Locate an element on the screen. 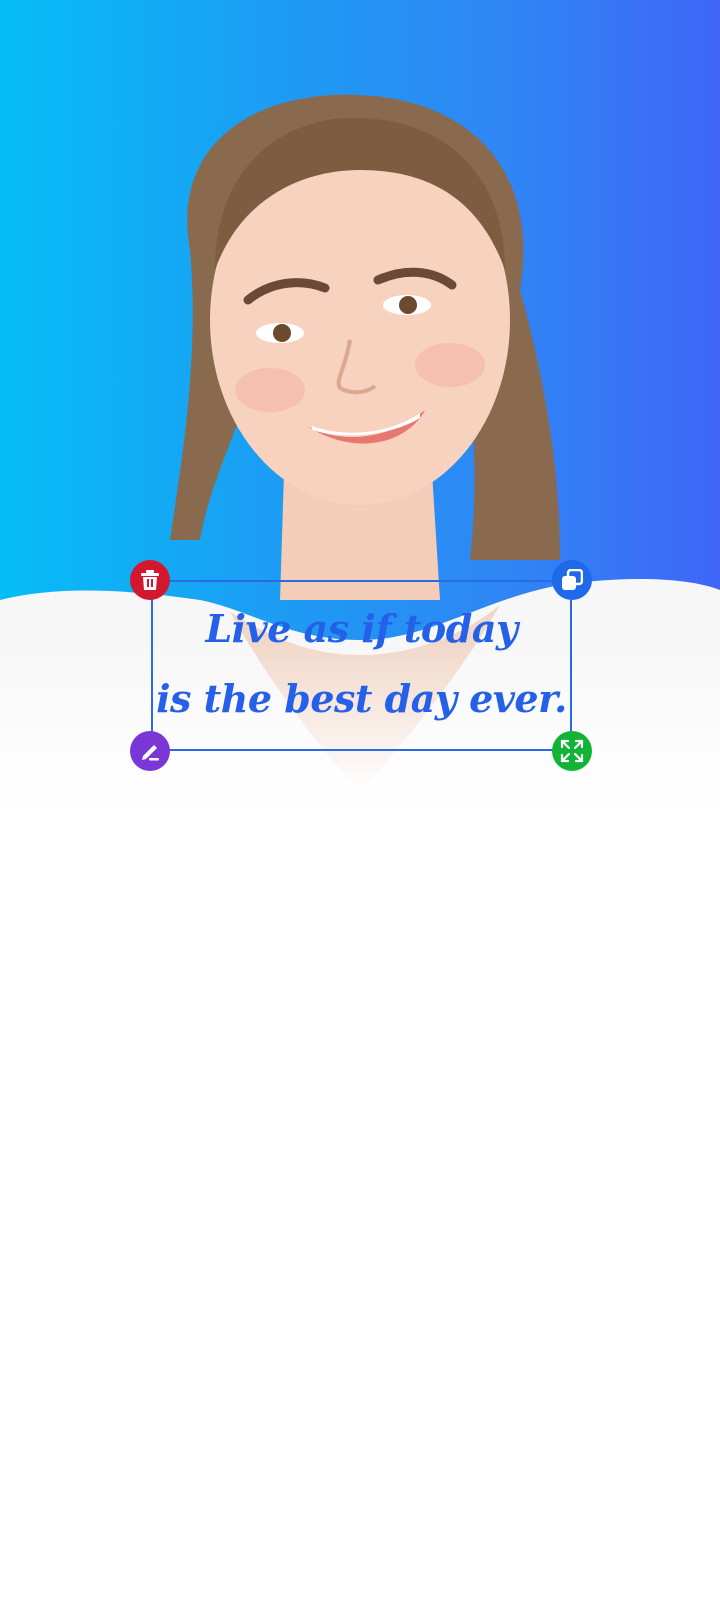 This screenshot has height=1600, width=720. expand-icon is located at coordinates (572, 751).